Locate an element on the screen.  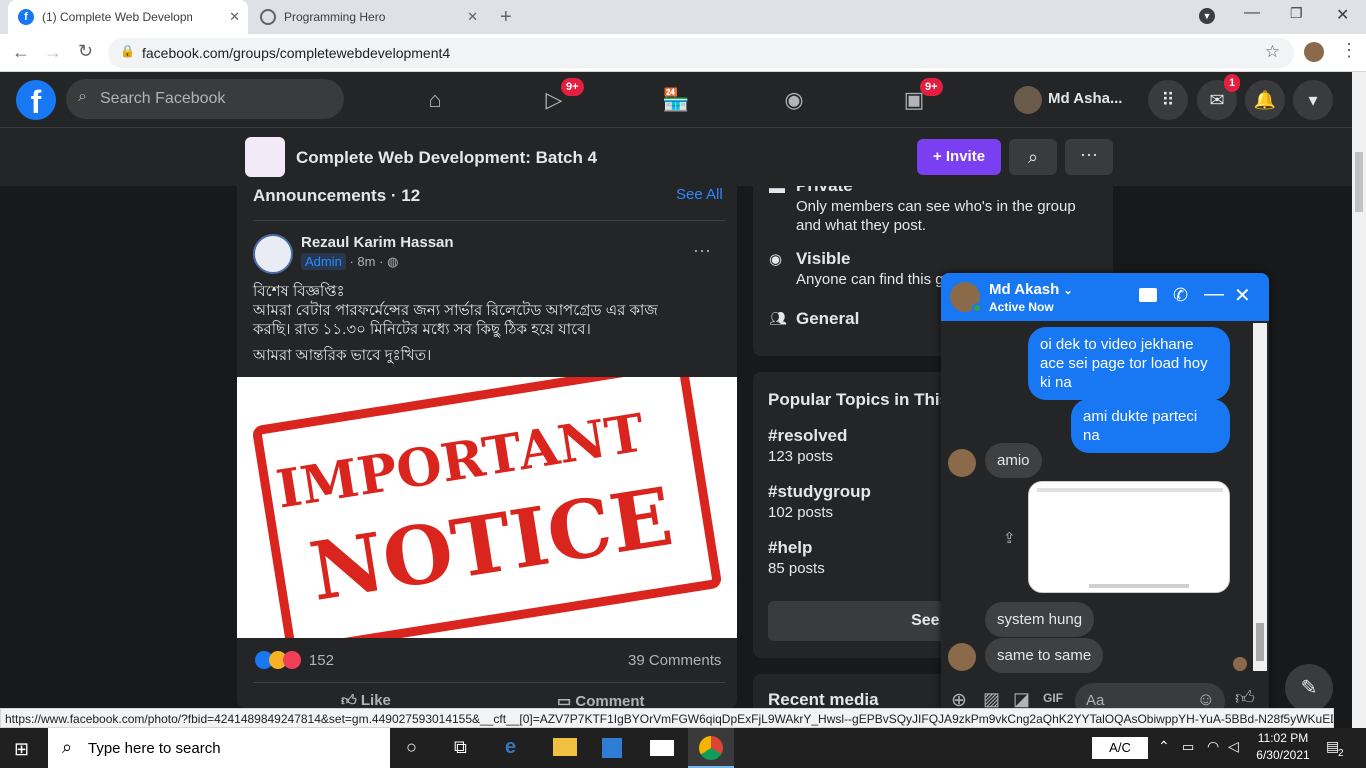
thumbs-up-icon: 👍︎ is located at coordinates (1245, 698).